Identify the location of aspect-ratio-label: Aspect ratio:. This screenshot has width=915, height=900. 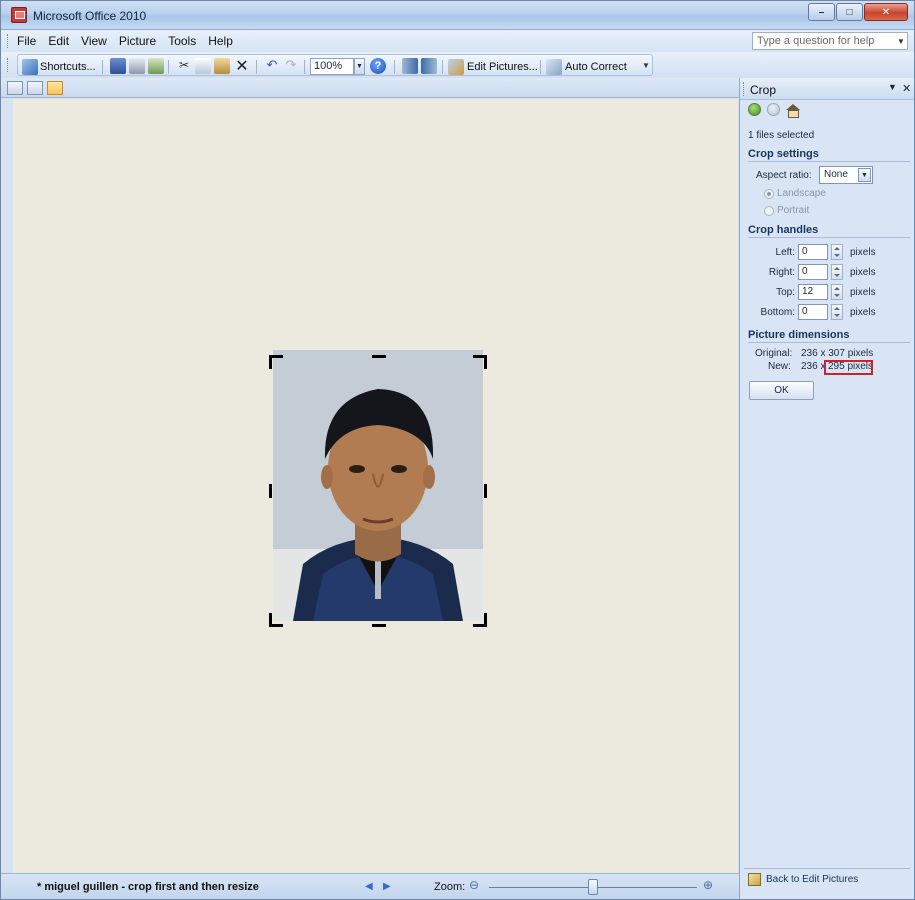
(784, 175).